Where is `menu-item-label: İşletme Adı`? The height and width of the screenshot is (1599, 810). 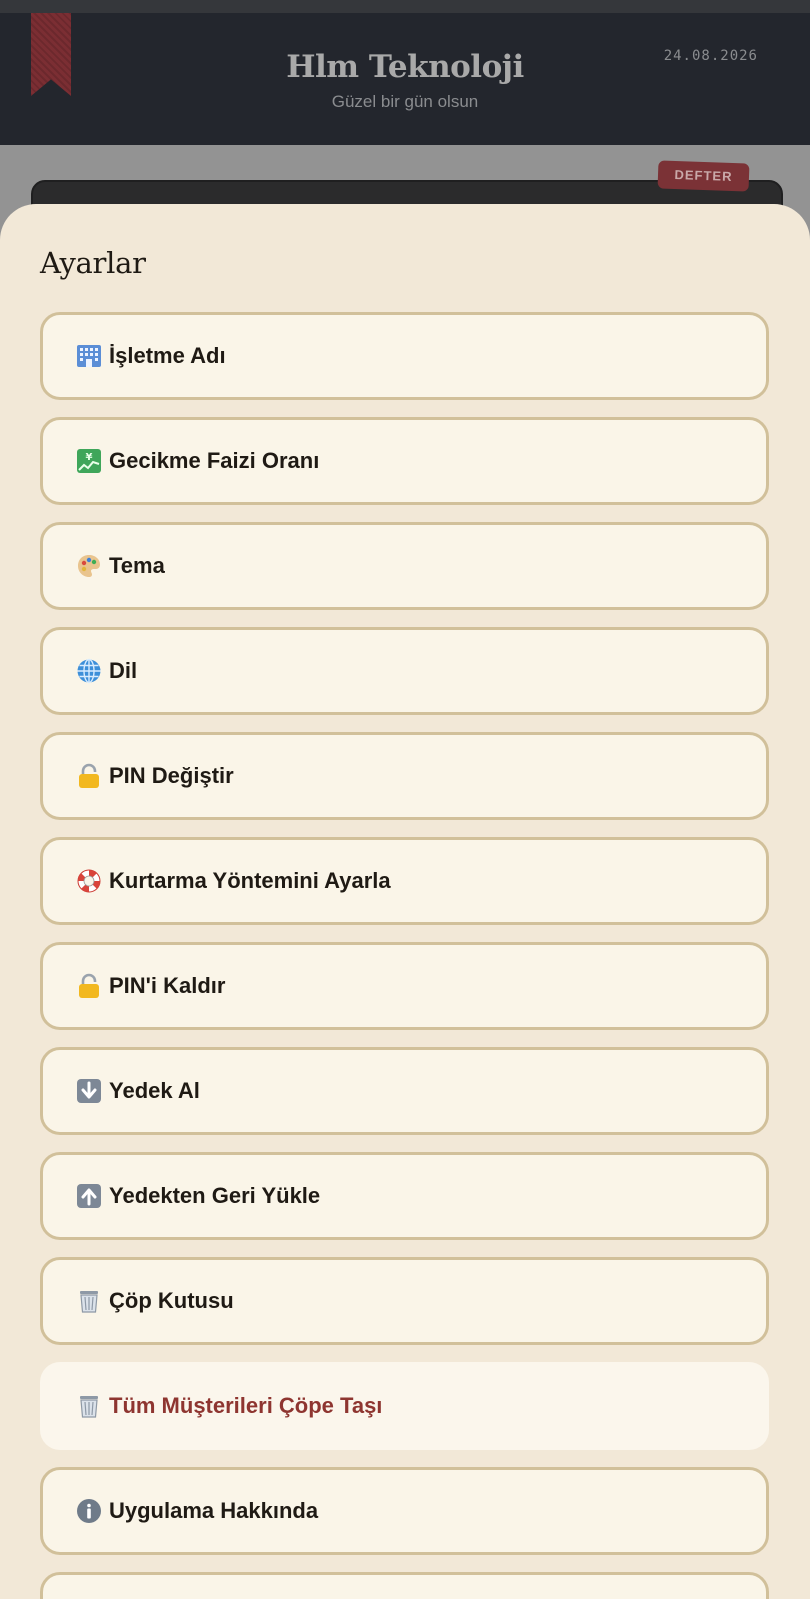
menu-item-label: İşletme Adı is located at coordinates (167, 355).